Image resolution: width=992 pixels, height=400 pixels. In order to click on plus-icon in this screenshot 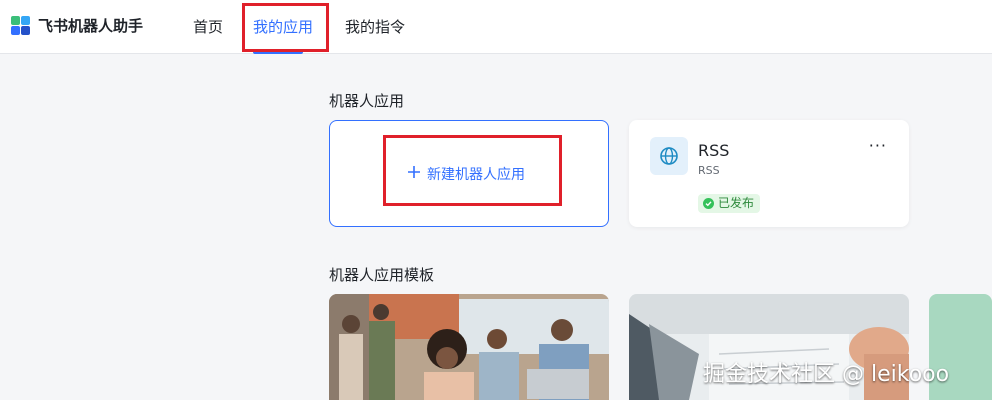, I will do `click(414, 172)`.